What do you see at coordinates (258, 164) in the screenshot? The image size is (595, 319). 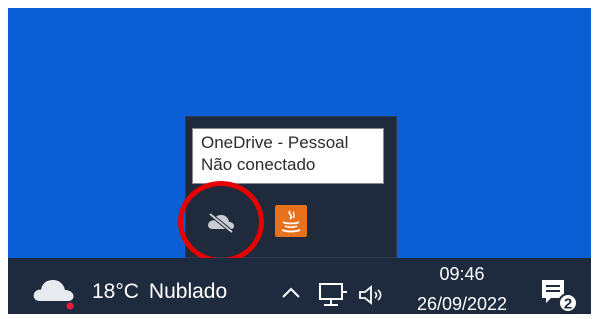 I see `tooltip-status: Não conectado` at bounding box center [258, 164].